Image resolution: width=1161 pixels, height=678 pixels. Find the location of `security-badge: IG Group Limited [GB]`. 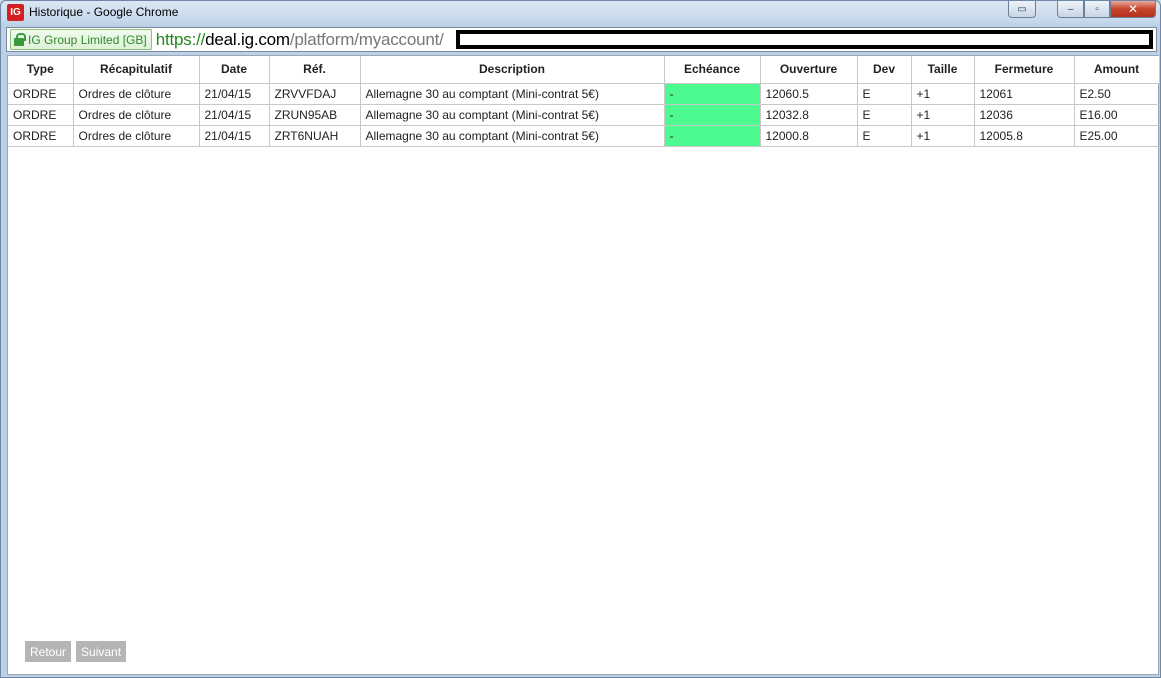

security-badge: IG Group Limited [GB] is located at coordinates (81, 39).